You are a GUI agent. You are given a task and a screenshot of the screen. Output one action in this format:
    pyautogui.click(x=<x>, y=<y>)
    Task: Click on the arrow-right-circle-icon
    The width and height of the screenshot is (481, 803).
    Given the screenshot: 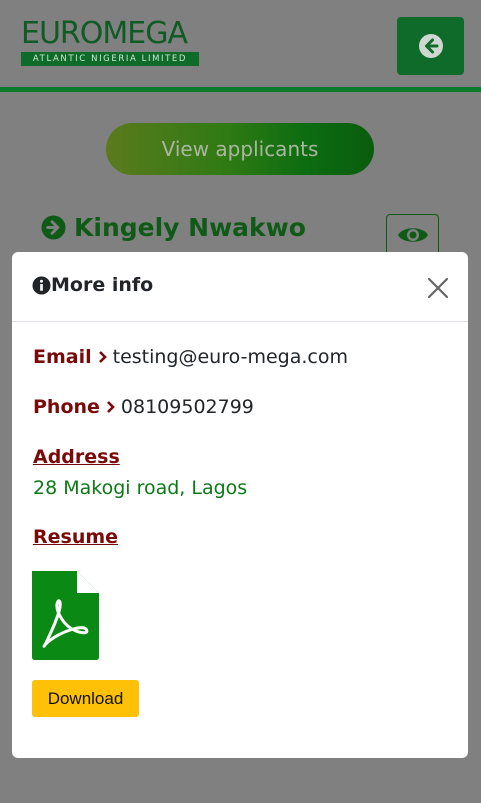 What is the action you would take?
    pyautogui.click(x=53, y=227)
    